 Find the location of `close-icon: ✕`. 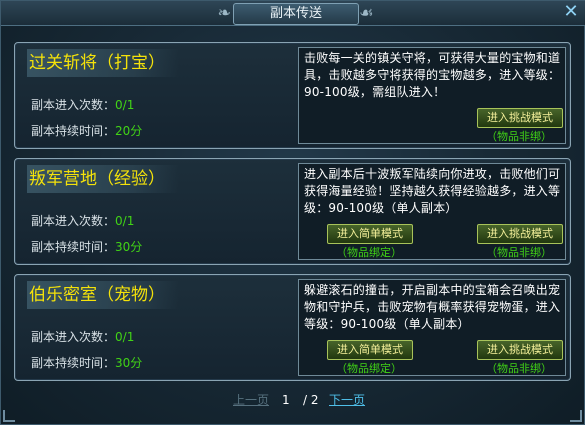

close-icon: ✕ is located at coordinates (571, 12).